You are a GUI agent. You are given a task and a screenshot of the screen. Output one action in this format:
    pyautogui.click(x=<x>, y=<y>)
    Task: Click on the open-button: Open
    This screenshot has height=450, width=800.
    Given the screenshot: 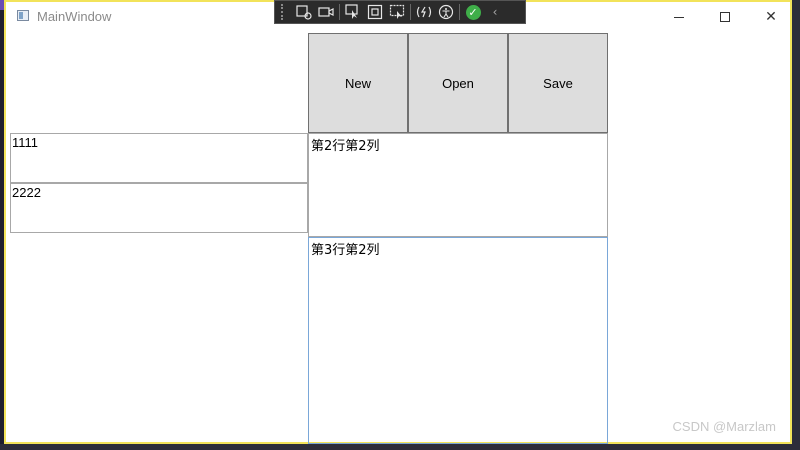 What is the action you would take?
    pyautogui.click(x=458, y=83)
    